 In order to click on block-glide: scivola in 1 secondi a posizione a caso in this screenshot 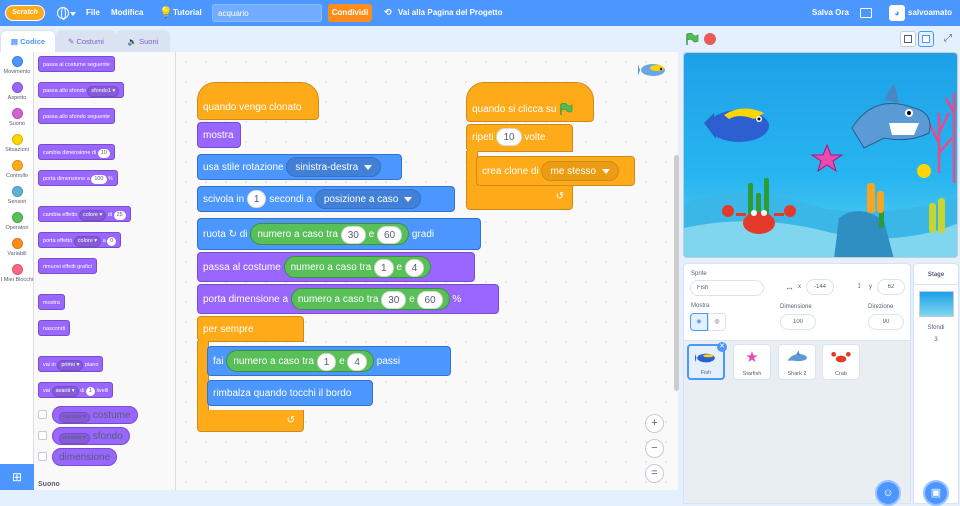, I will do `click(326, 199)`.